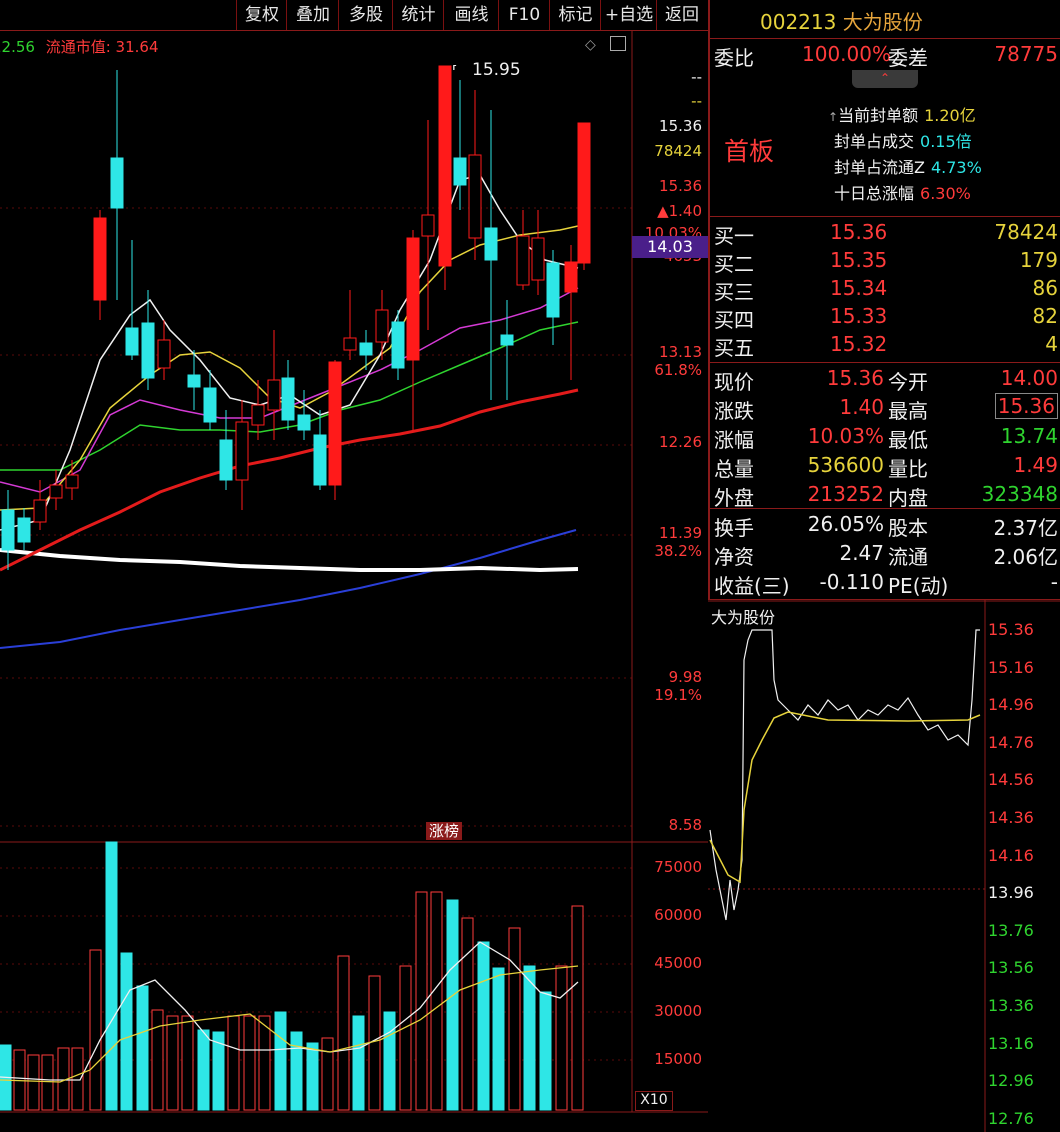 This screenshot has width=1060, height=1132. What do you see at coordinates (685, 677) in the screenshot?
I see `price-axis-label: 9.98` at bounding box center [685, 677].